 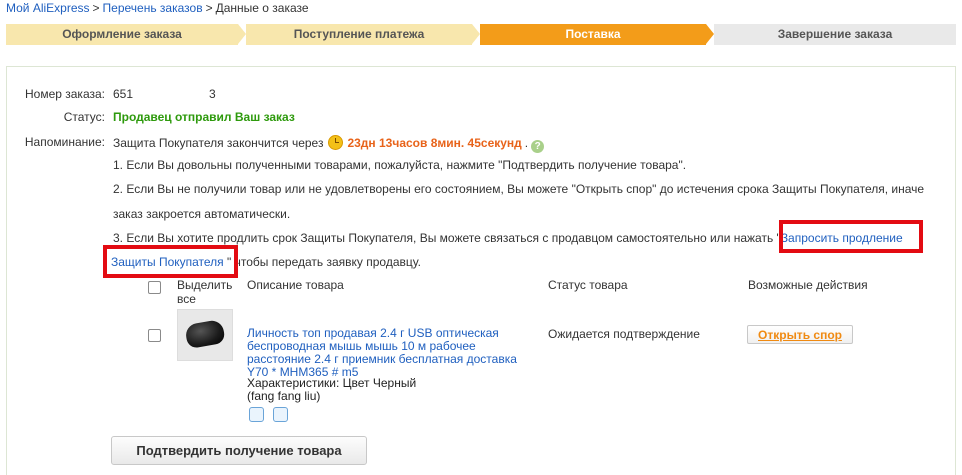 What do you see at coordinates (202, 214) in the screenshot?
I see `note-2-line-2: заказ закроется автоматически.` at bounding box center [202, 214].